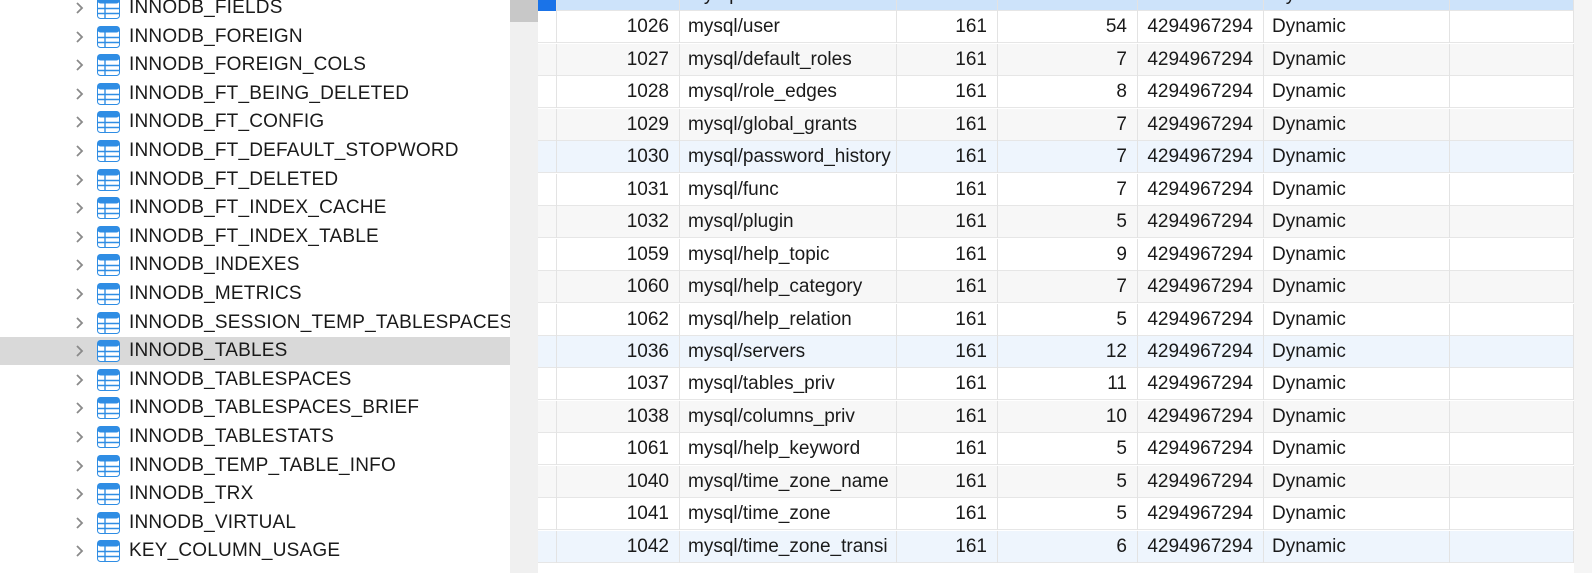  I want to click on cell-table-id: 1041, so click(618, 514).